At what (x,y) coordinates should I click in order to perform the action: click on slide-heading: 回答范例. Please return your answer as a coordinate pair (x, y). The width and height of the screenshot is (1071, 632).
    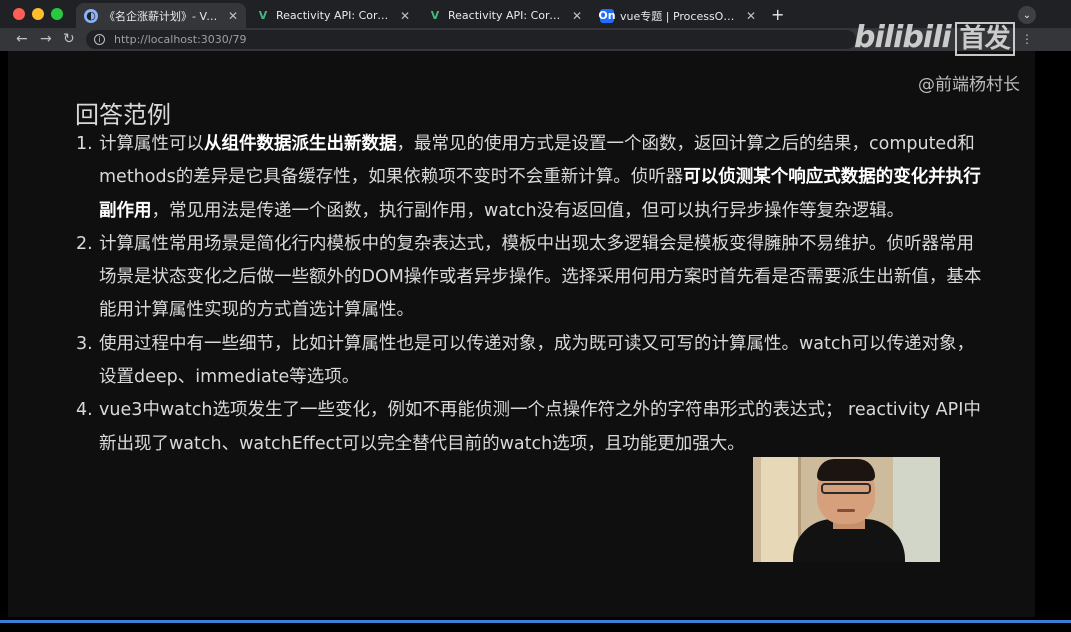
    Looking at the image, I should click on (123, 115).